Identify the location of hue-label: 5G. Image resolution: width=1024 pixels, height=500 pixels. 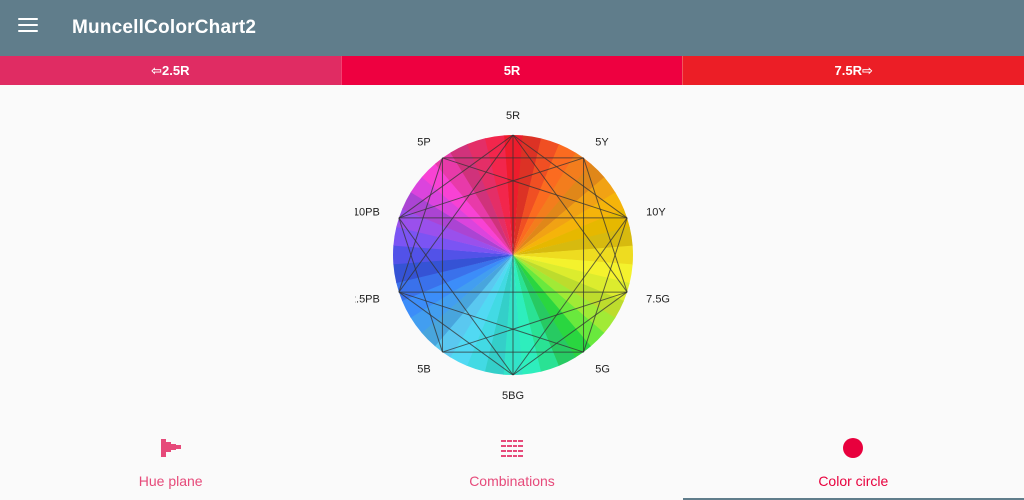
(602, 369).